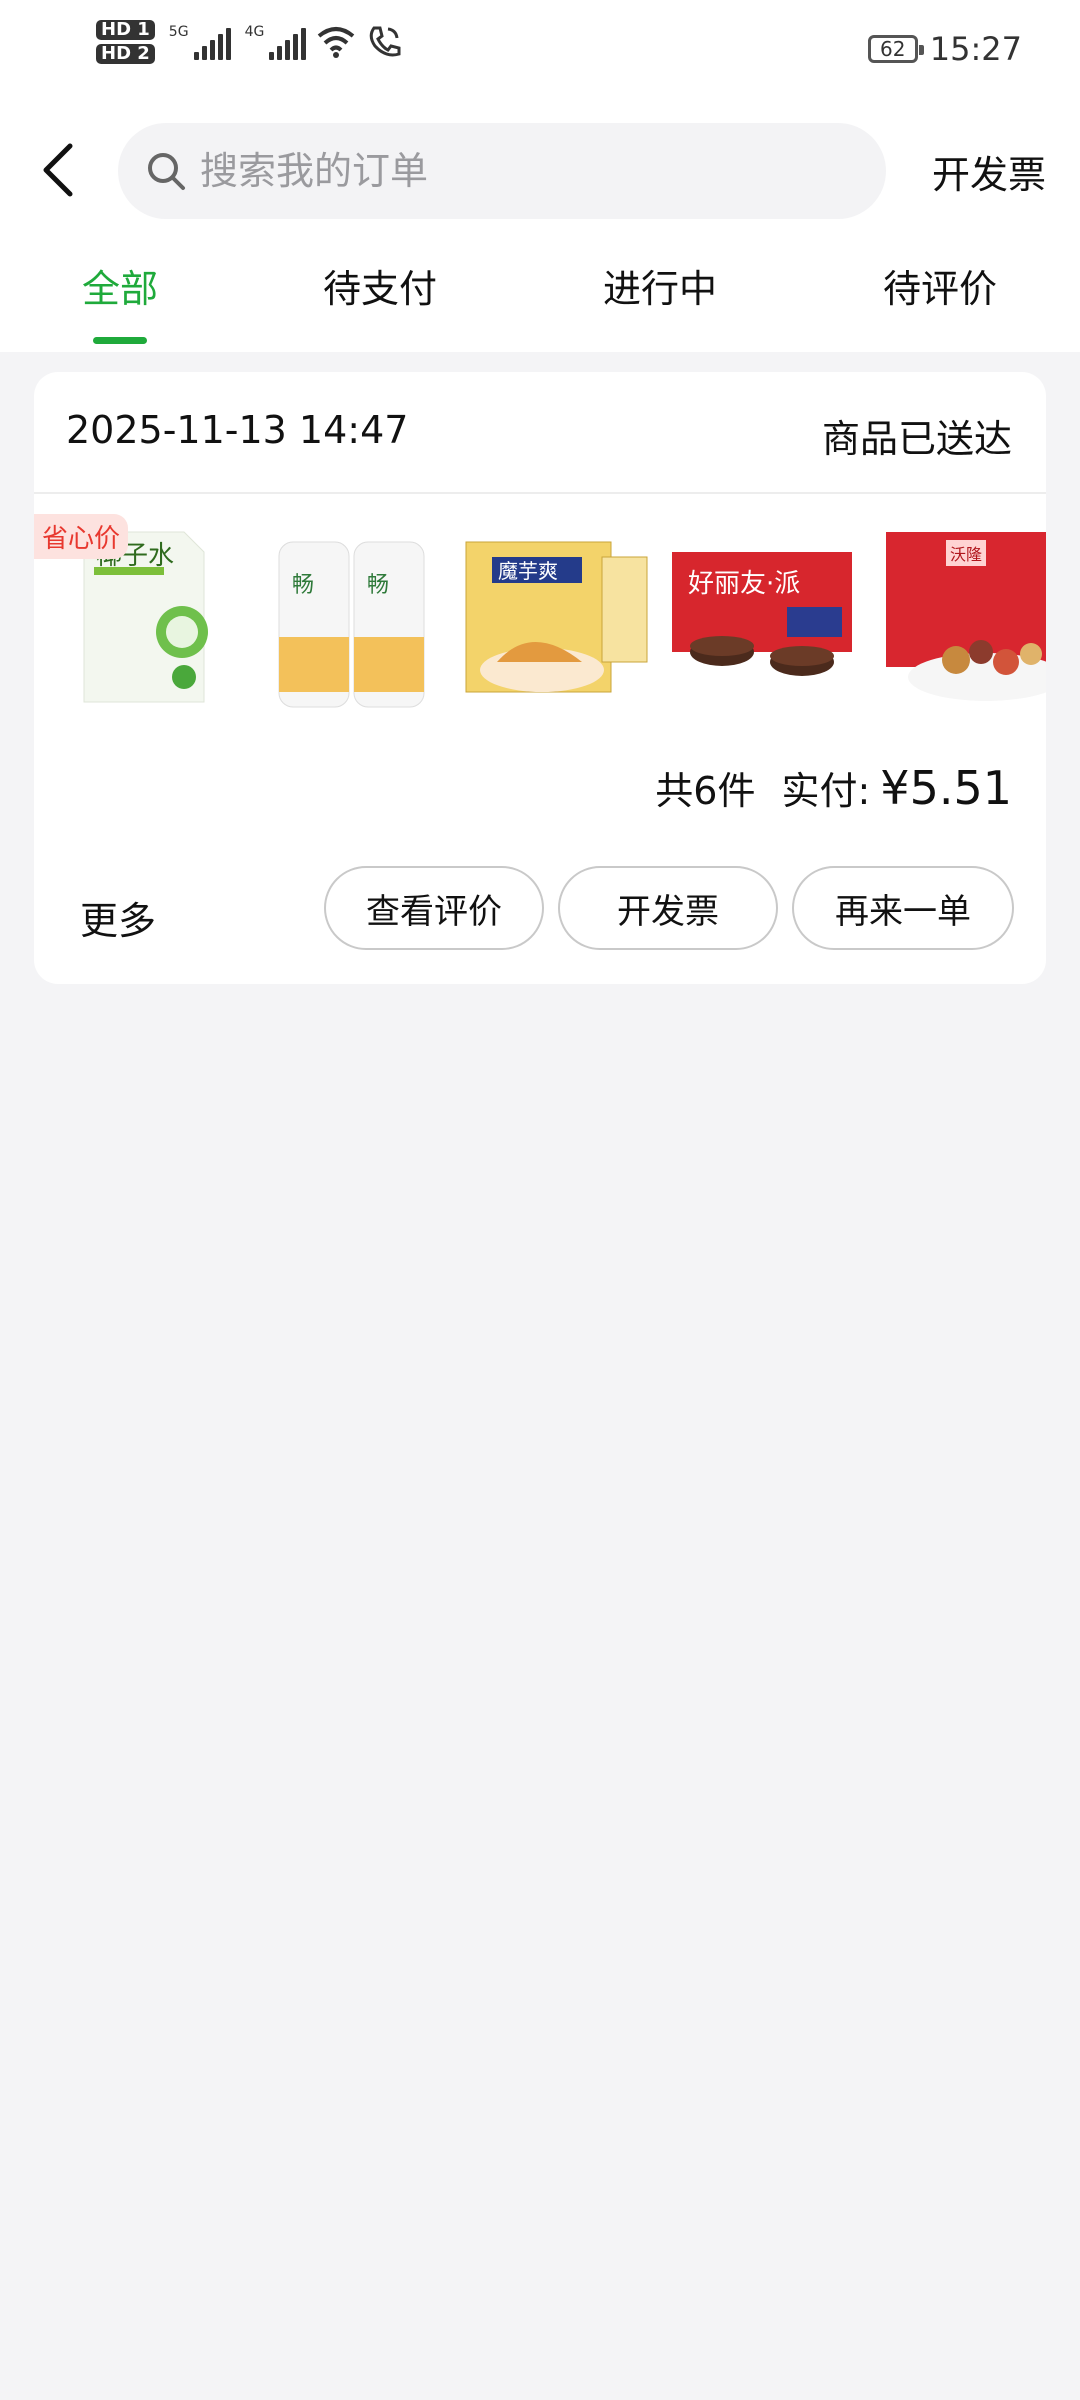 The image size is (1080, 2400). Describe the element at coordinates (556, 617) in the screenshot. I see `product-image: 魔芋爽` at that location.